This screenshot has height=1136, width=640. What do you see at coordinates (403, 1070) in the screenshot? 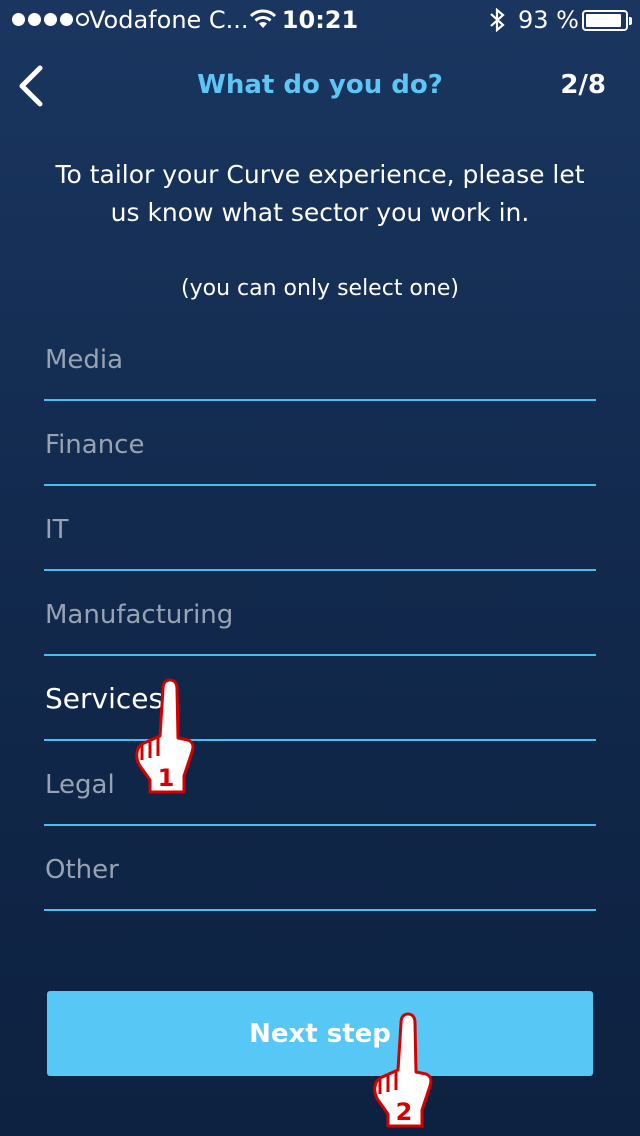
I see `pointing-hand-icon: 2` at bounding box center [403, 1070].